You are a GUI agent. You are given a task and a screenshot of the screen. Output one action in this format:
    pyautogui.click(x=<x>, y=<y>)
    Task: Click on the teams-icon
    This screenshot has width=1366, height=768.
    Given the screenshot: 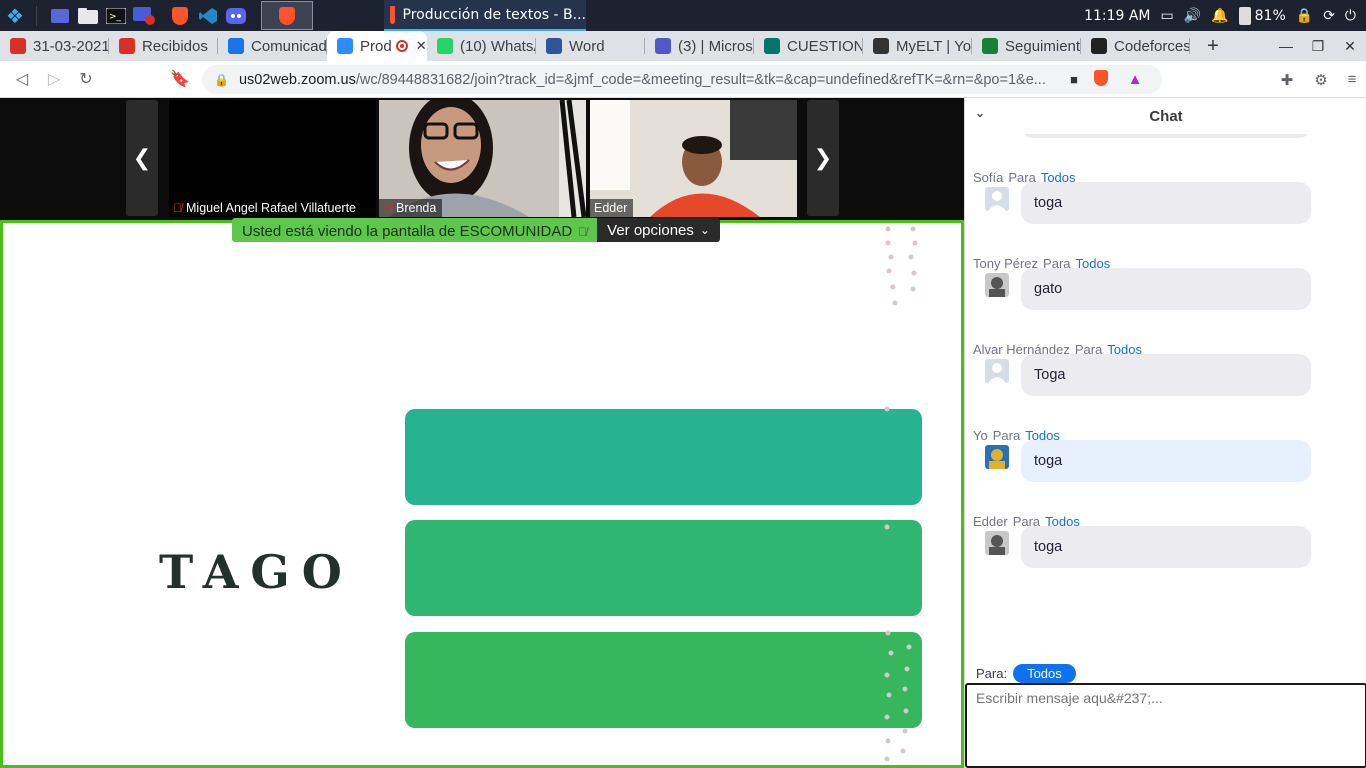 What is the action you would take?
    pyautogui.click(x=663, y=46)
    